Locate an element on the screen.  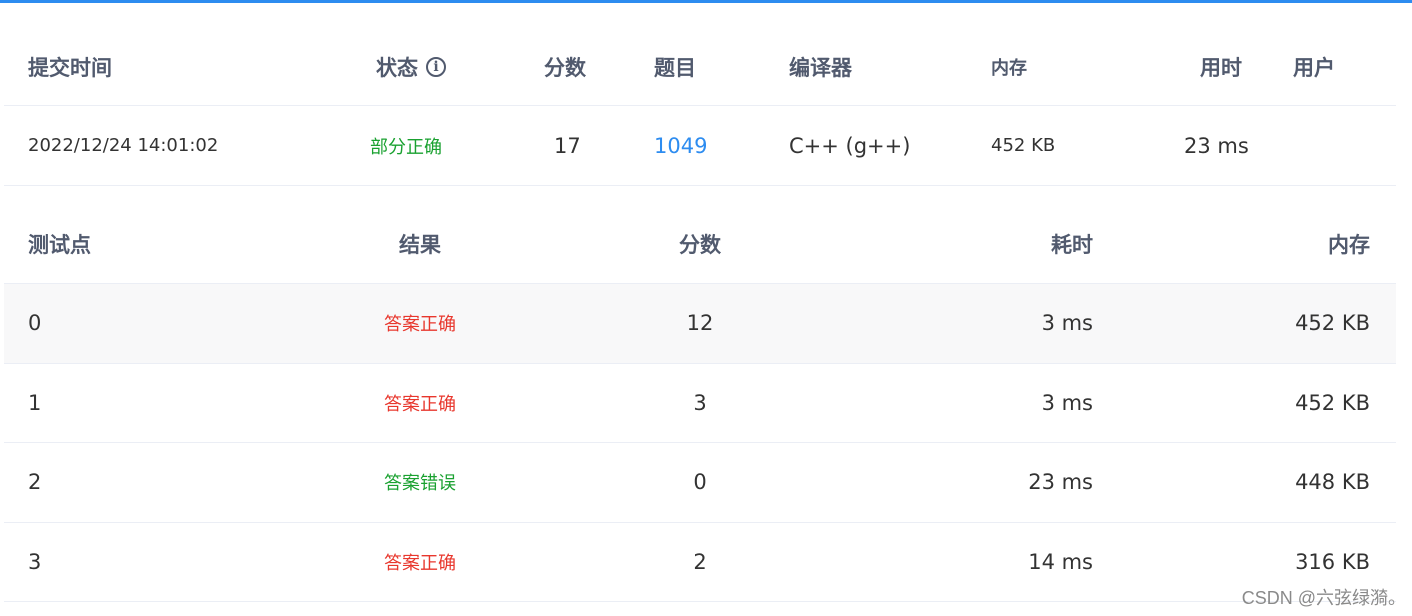
testcase-result: 答案错误 is located at coordinates (420, 484).